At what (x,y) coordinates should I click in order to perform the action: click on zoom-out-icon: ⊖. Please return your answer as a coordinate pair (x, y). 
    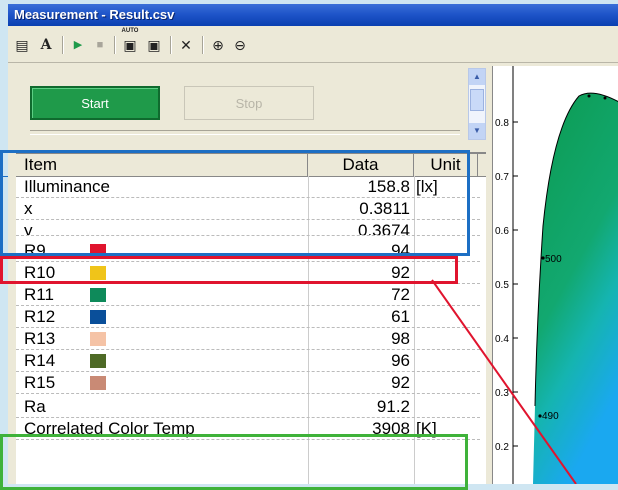
    Looking at the image, I should click on (240, 45).